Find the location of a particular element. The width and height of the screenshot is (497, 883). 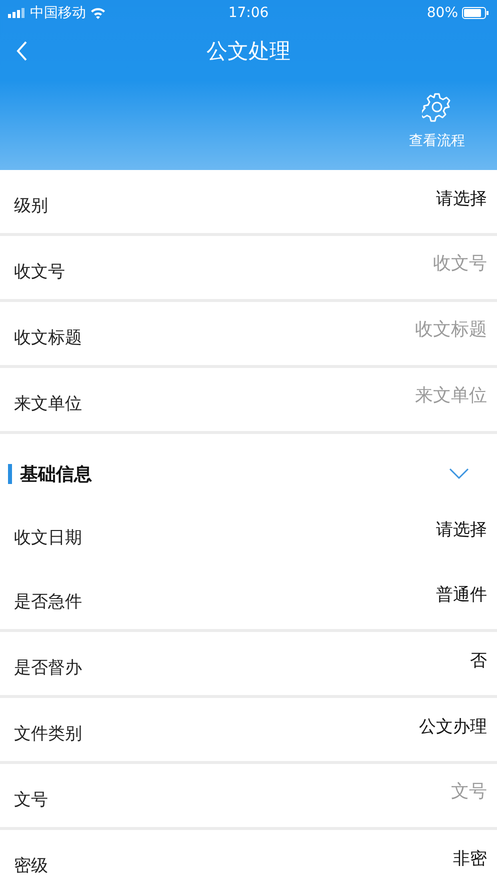

field-label: 收文日期 is located at coordinates (48, 537).